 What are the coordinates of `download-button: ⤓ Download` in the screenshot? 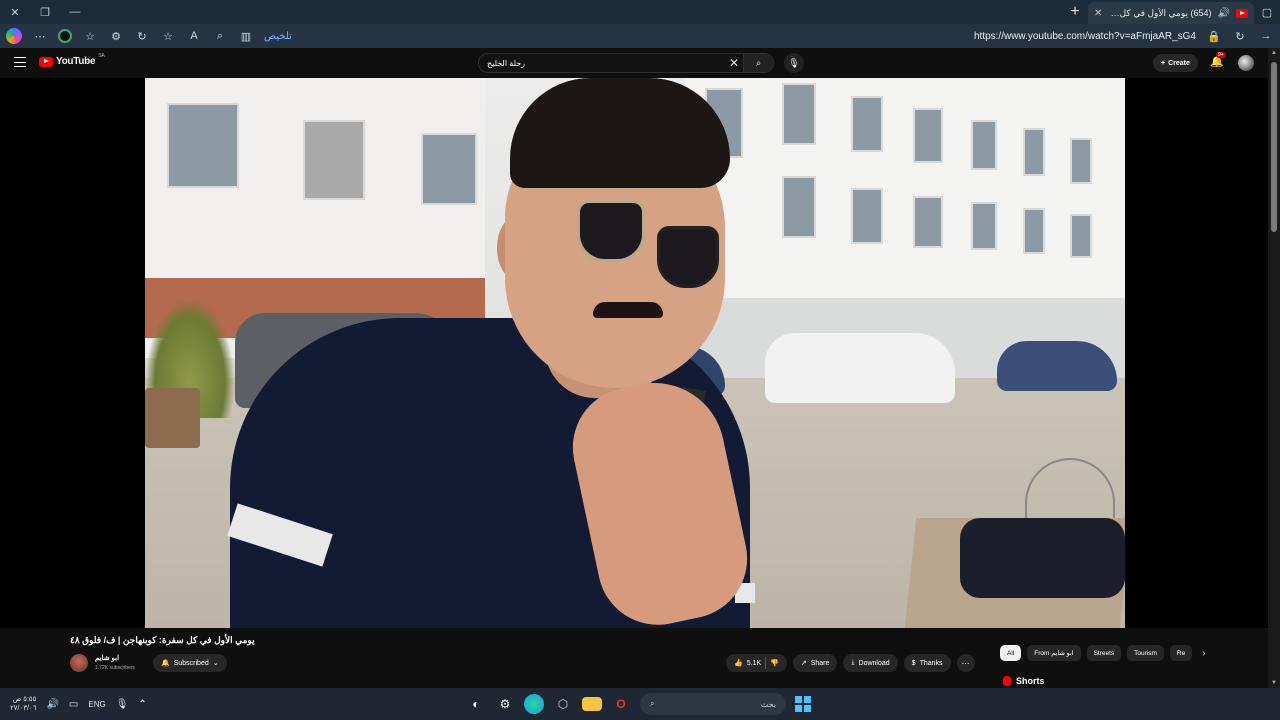 It's located at (870, 663).